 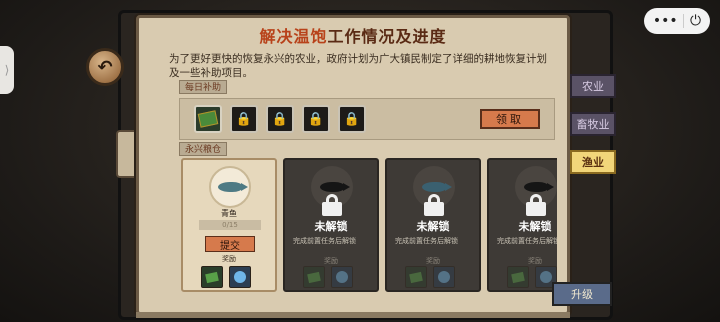 I want to click on fish-progress: 0/15, so click(x=230, y=225).